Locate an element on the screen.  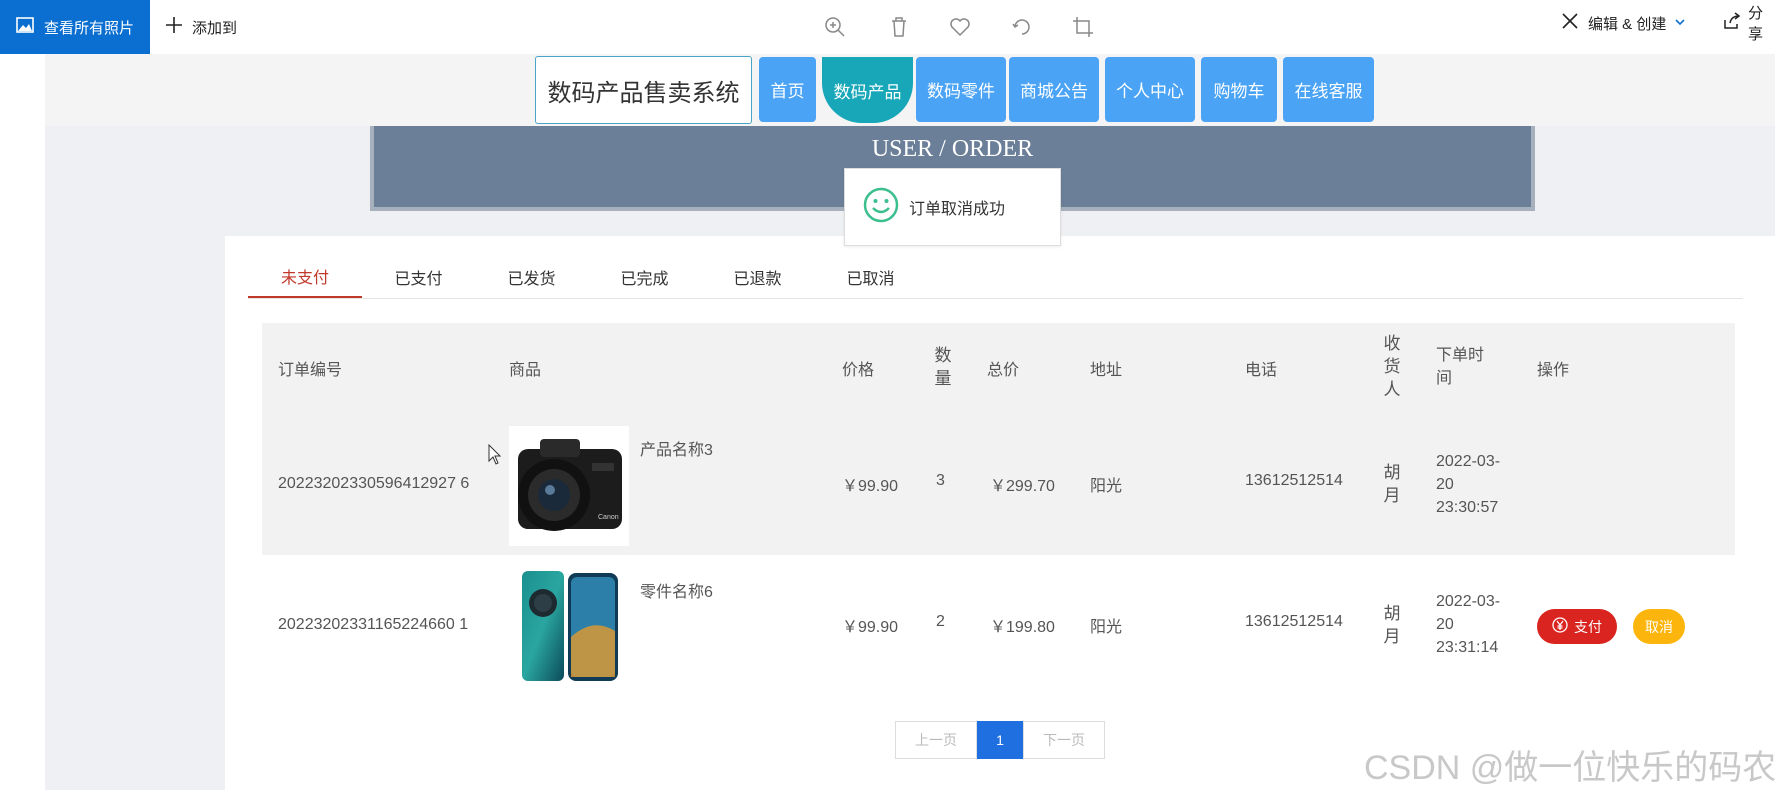
tab-completed: 已完成 is located at coordinates (644, 277).